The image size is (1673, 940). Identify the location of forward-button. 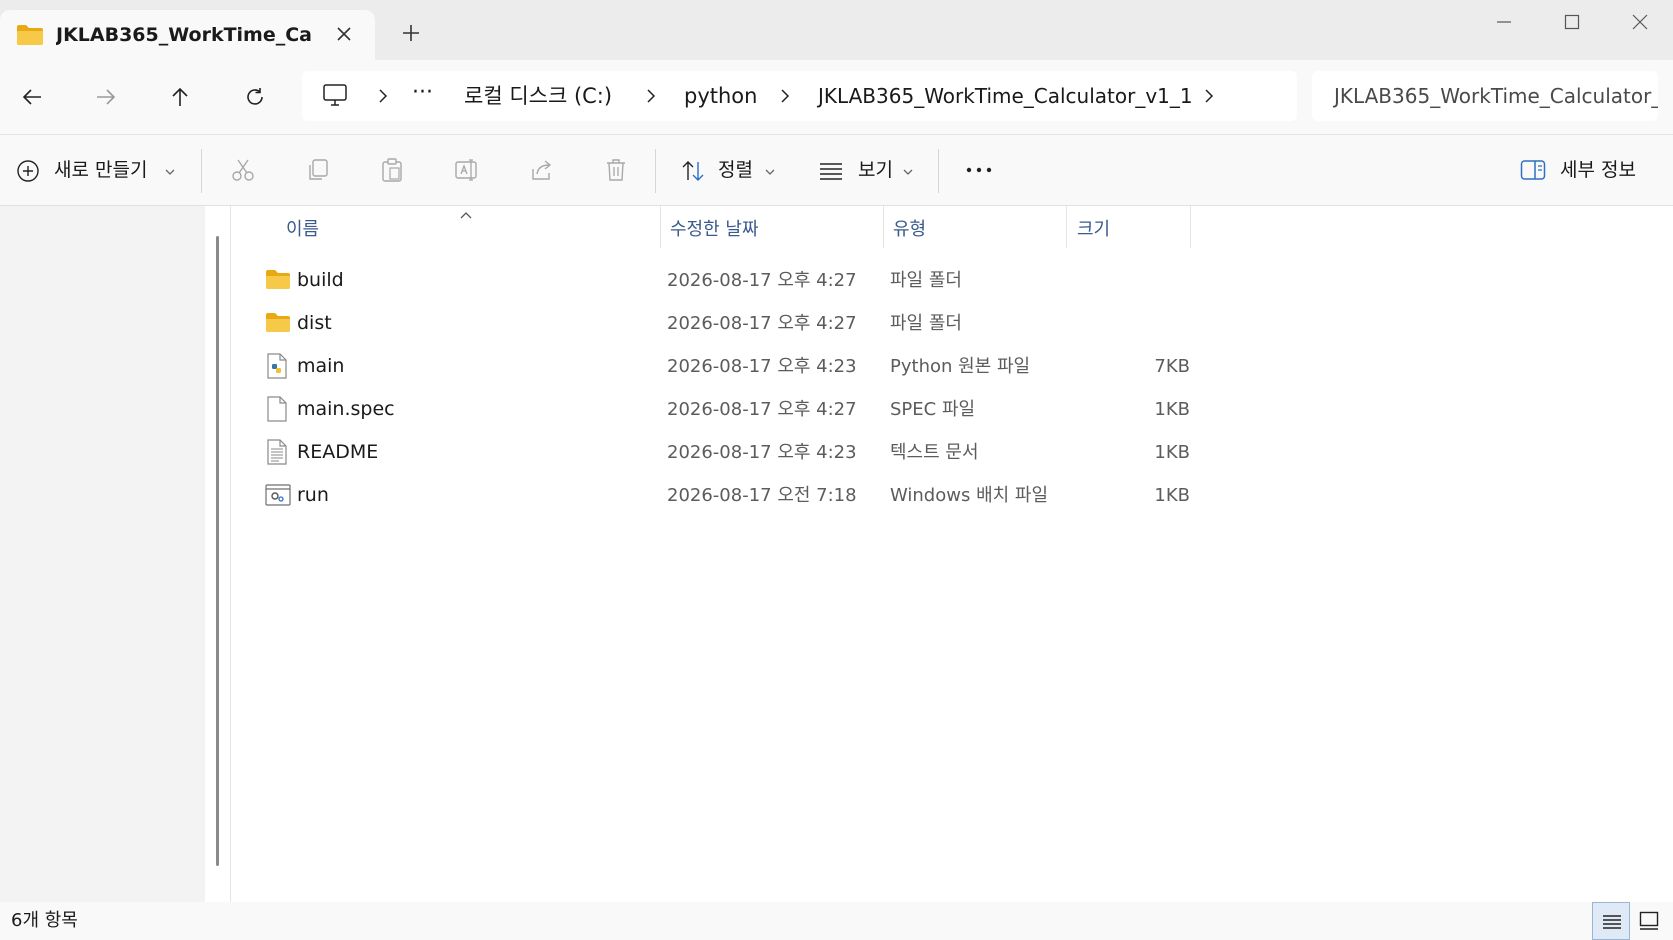
(106, 97).